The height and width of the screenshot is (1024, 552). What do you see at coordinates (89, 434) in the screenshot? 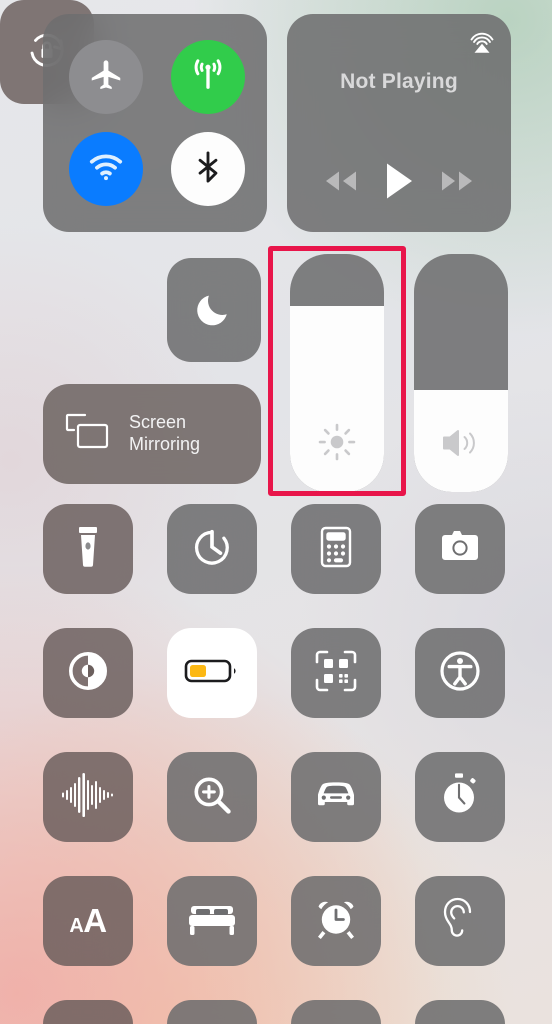
I see `screen-mirroring-icon` at bounding box center [89, 434].